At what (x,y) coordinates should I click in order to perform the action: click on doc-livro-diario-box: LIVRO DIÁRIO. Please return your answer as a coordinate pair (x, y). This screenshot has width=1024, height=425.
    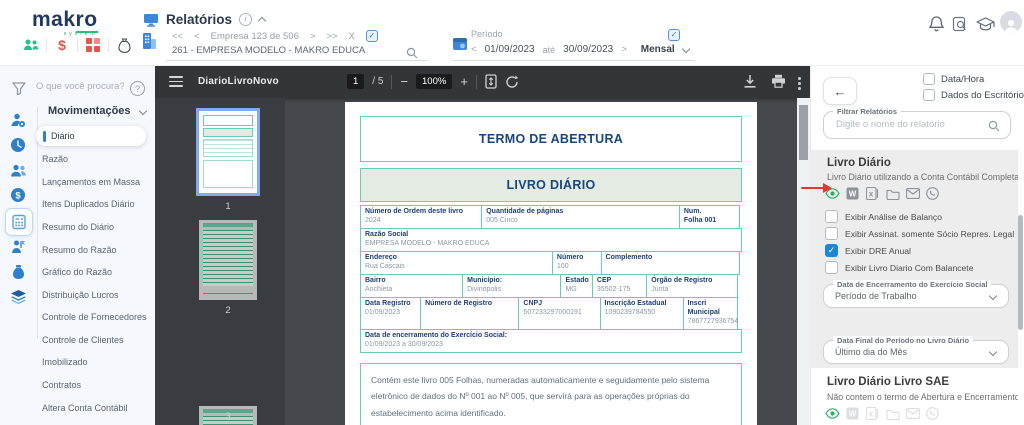
    Looking at the image, I should click on (551, 185).